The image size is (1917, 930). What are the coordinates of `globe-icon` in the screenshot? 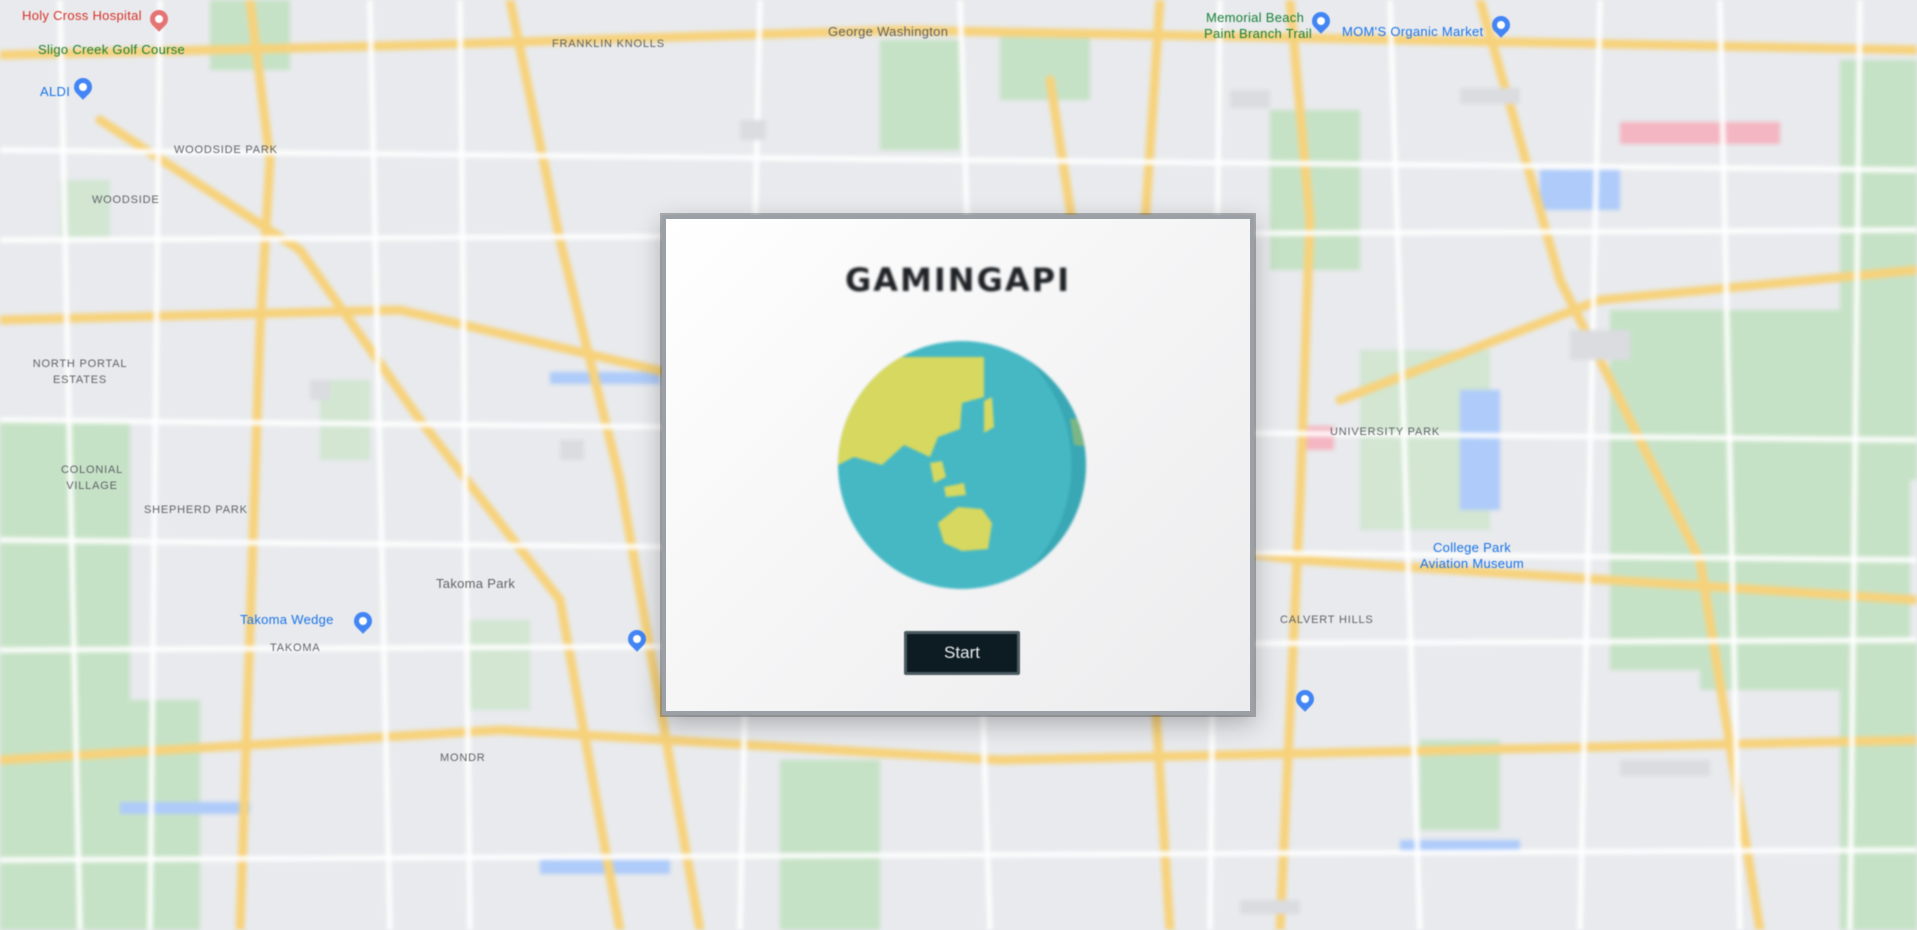 It's located at (962, 465).